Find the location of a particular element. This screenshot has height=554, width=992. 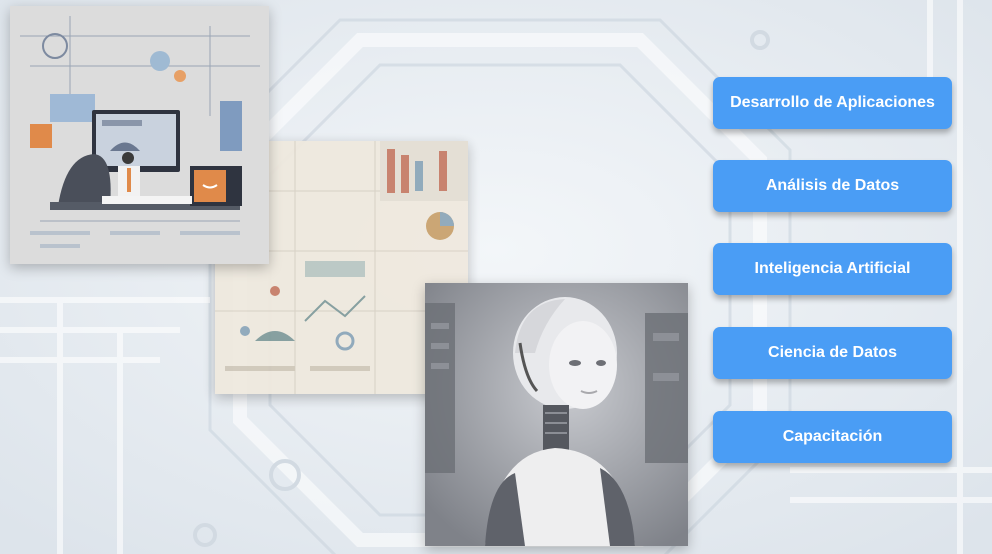

app-development-button: Desarrollo de Aplicaciones is located at coordinates (832, 103).